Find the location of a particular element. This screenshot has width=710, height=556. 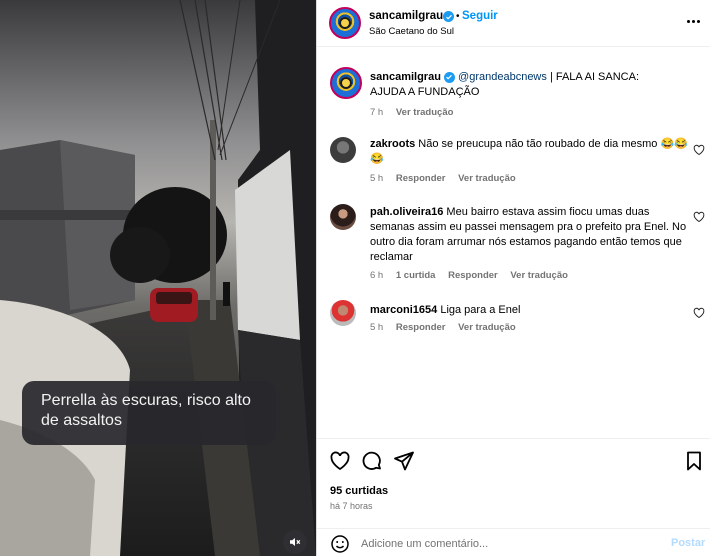

more-options-button is located at coordinates (693, 21).